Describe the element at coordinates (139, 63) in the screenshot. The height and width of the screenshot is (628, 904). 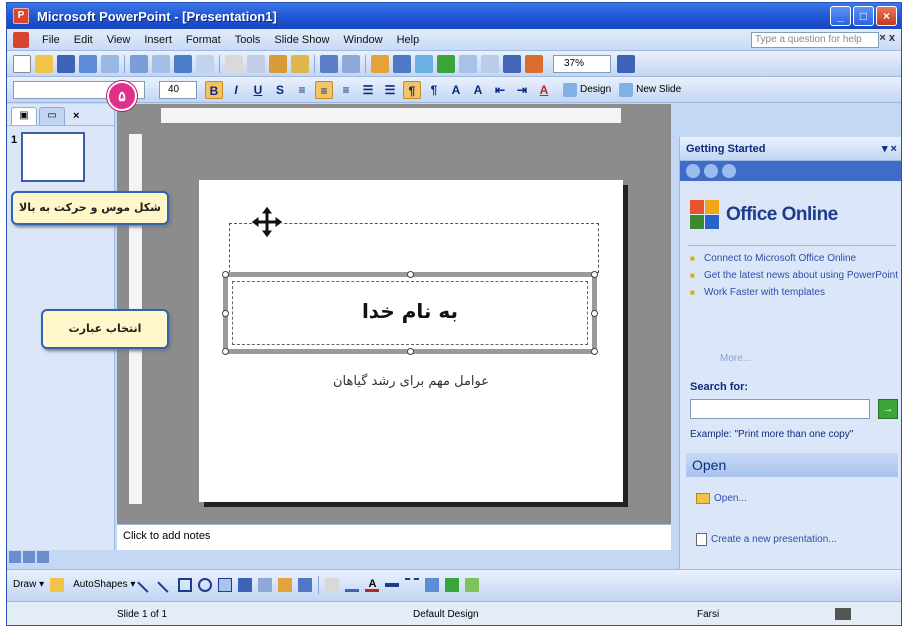
I see `print-icon` at that location.